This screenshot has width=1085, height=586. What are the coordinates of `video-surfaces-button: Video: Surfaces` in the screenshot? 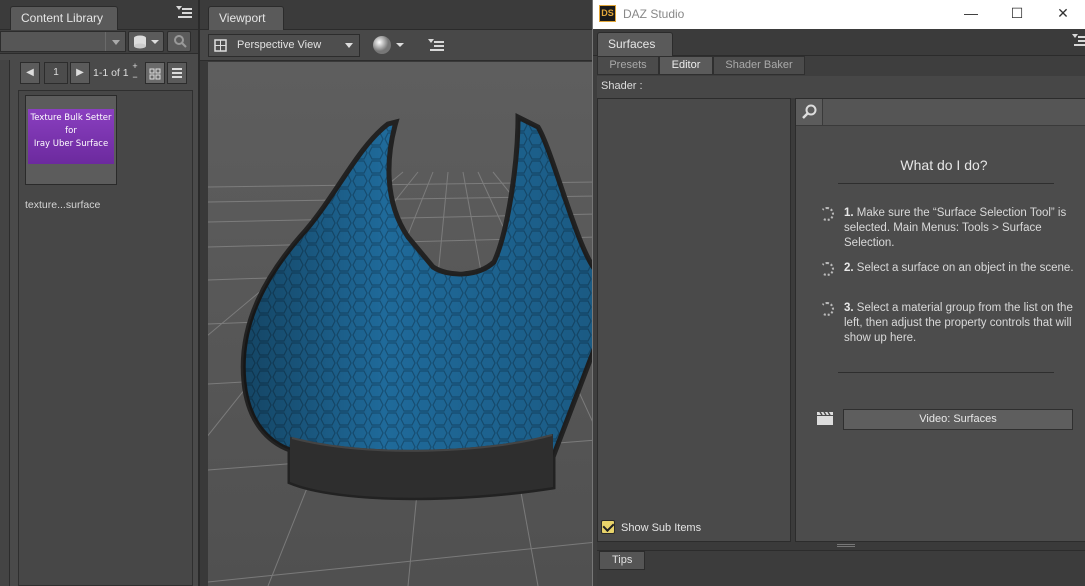 It's located at (958, 419).